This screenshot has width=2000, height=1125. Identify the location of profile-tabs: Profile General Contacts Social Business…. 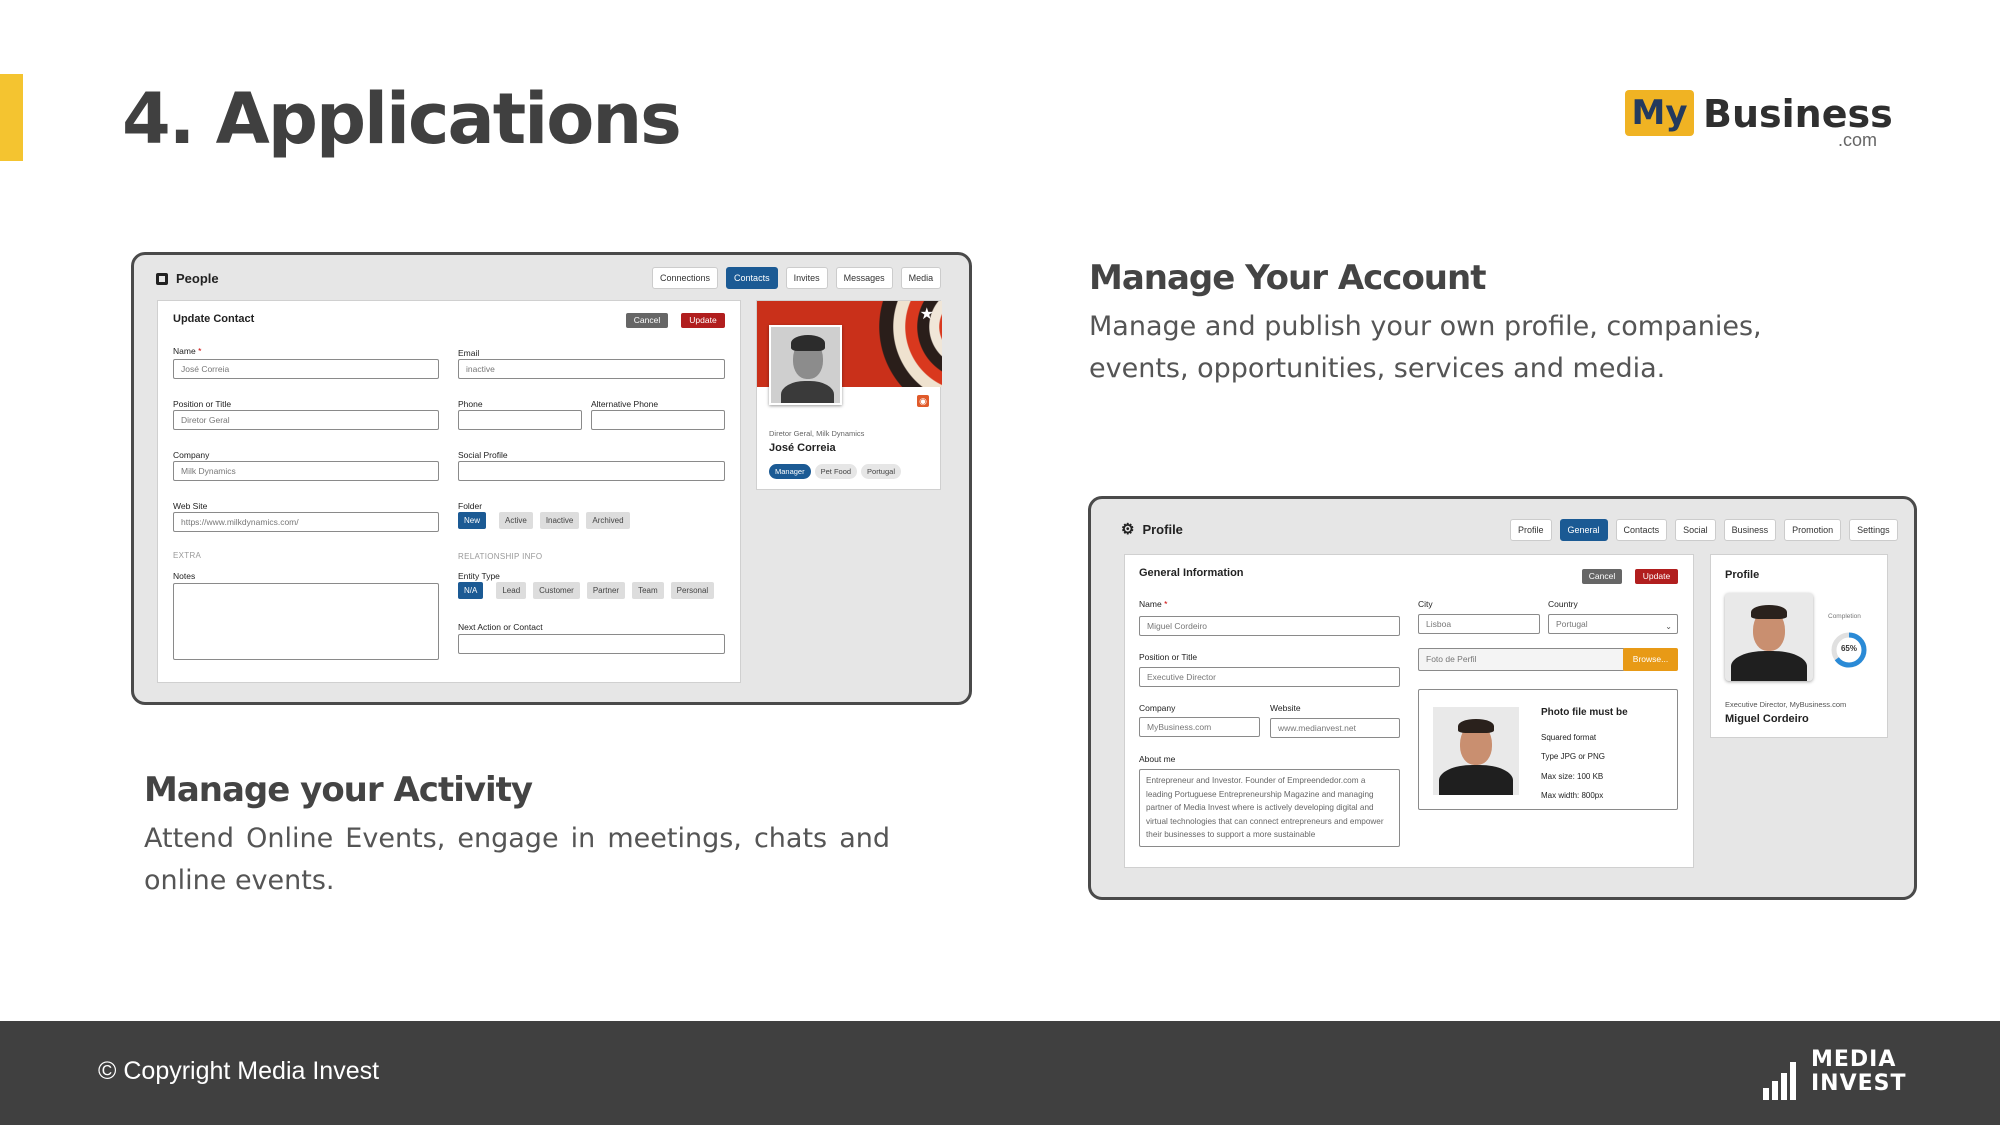
(1704, 530).